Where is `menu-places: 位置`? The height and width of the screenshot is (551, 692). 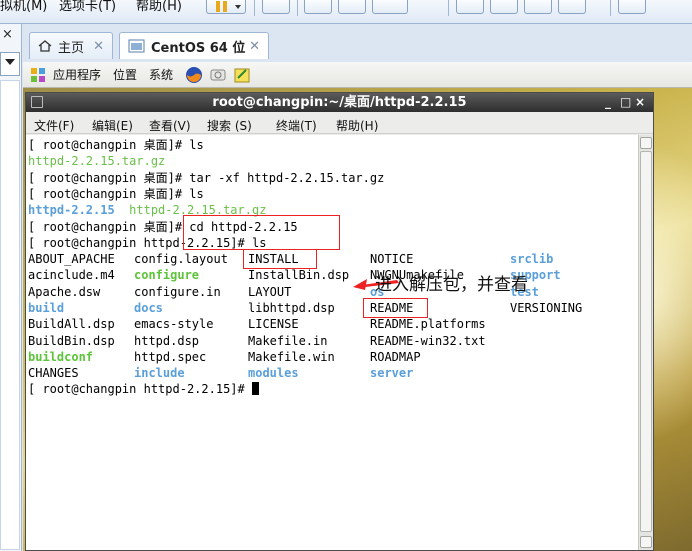
menu-places: 位置 is located at coordinates (125, 74).